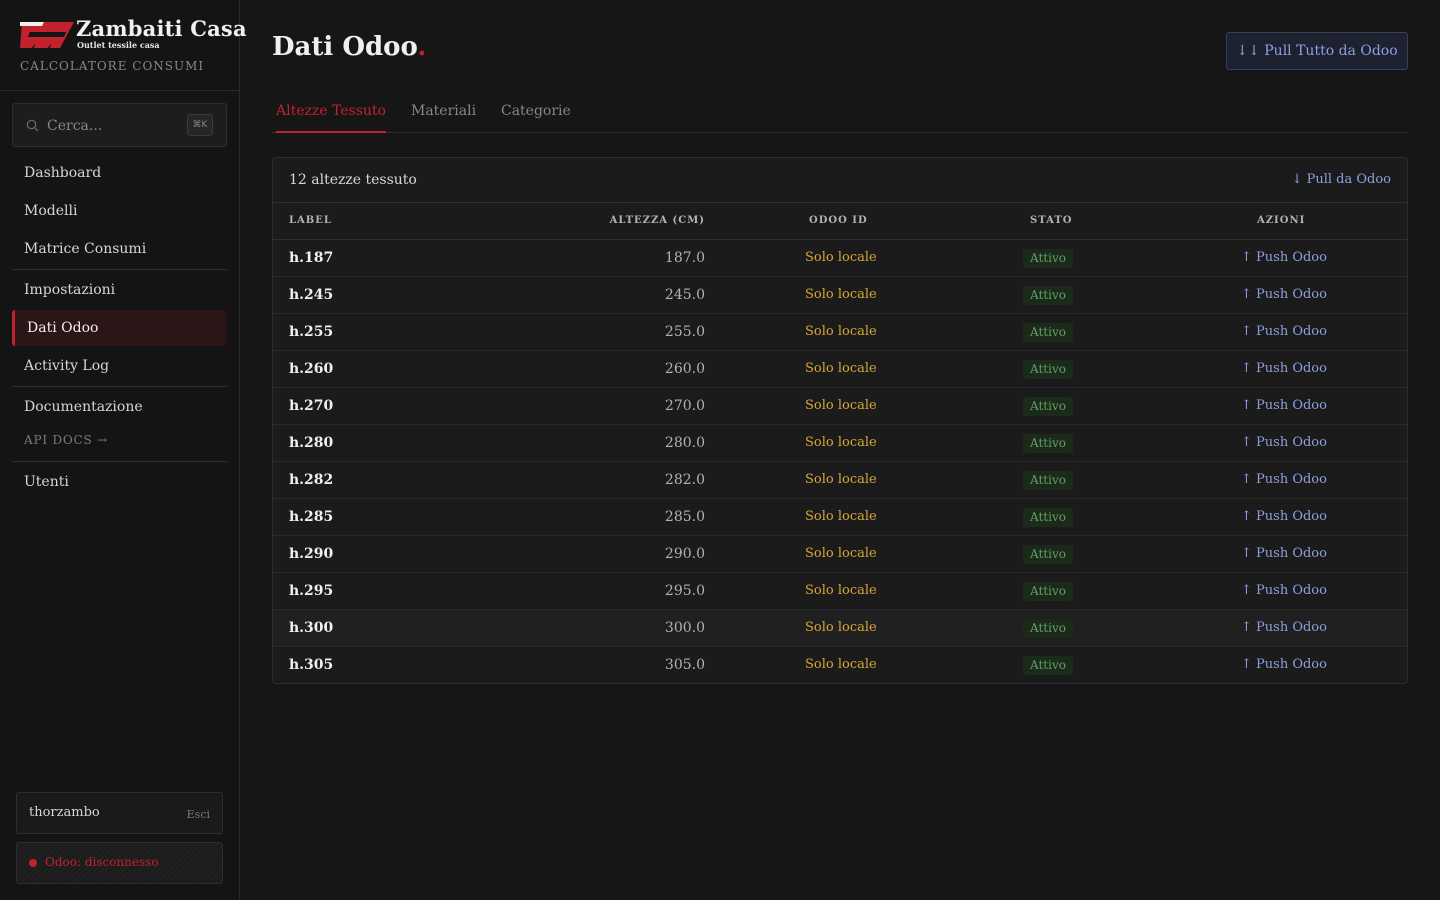 The width and height of the screenshot is (1440, 900). What do you see at coordinates (345, 47) in the screenshot?
I see `page-title-text: Dati Odoo` at bounding box center [345, 47].